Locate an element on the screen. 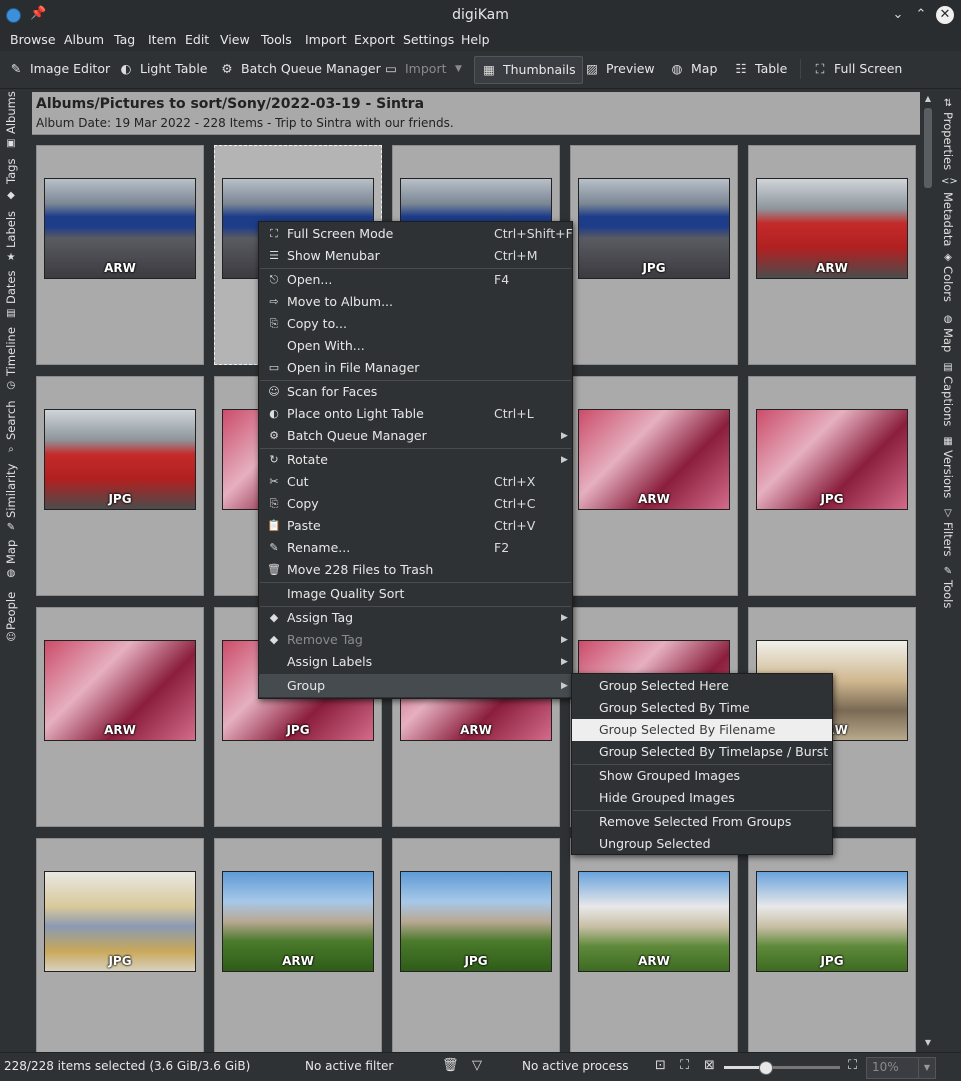 The height and width of the screenshot is (1081, 961). menu-item-group: Group ▶ is located at coordinates (415, 686).